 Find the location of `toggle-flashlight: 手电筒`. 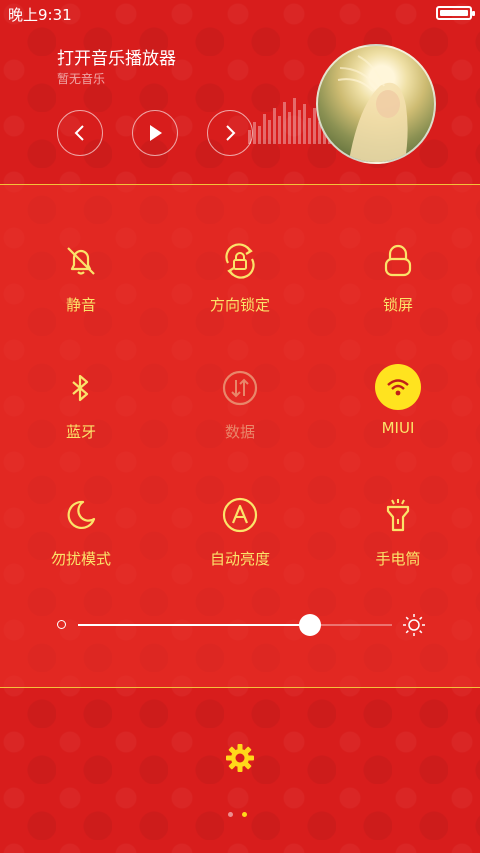

toggle-flashlight: 手电筒 is located at coordinates (398, 530).